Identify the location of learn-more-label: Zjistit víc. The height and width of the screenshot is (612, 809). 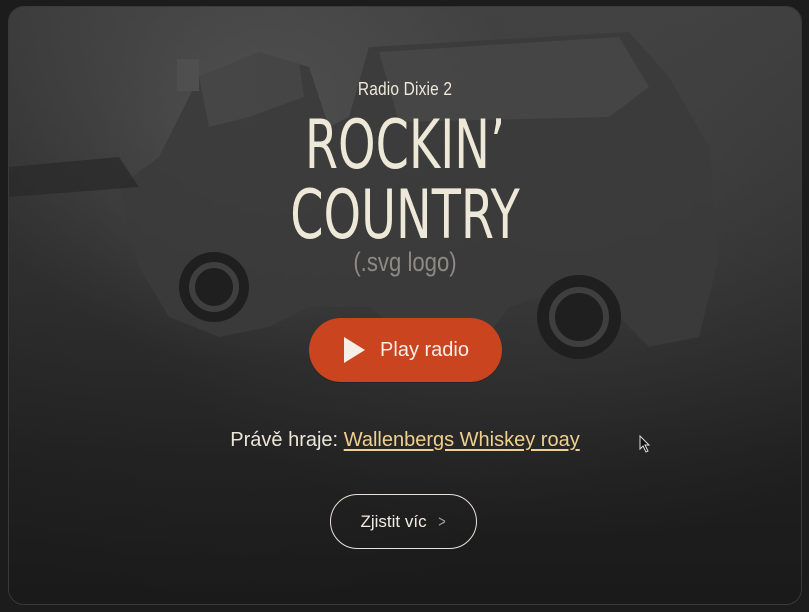
(393, 521).